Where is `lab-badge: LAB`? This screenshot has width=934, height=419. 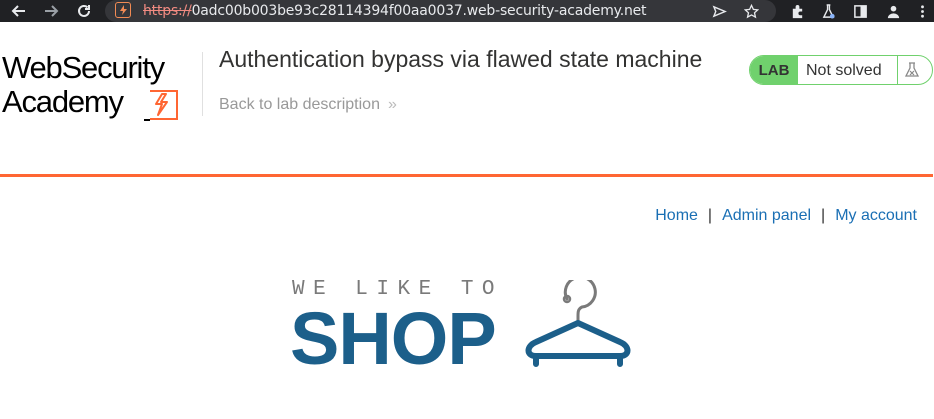 lab-badge: LAB is located at coordinates (774, 70).